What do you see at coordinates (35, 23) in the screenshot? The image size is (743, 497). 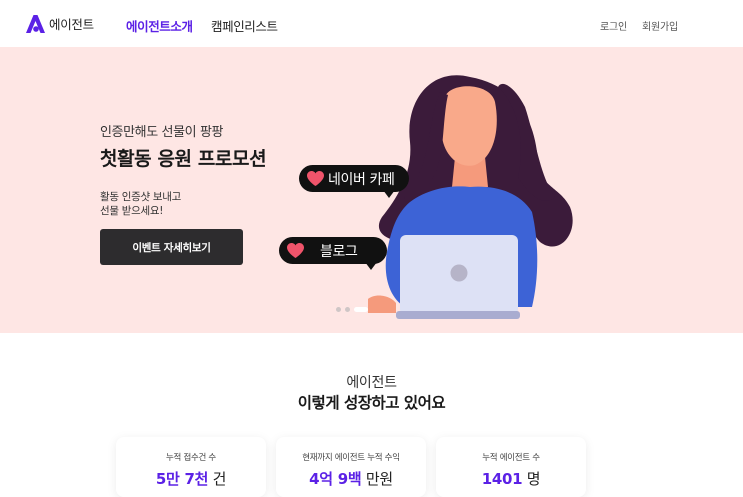 I see `brand-a-logo-icon` at bounding box center [35, 23].